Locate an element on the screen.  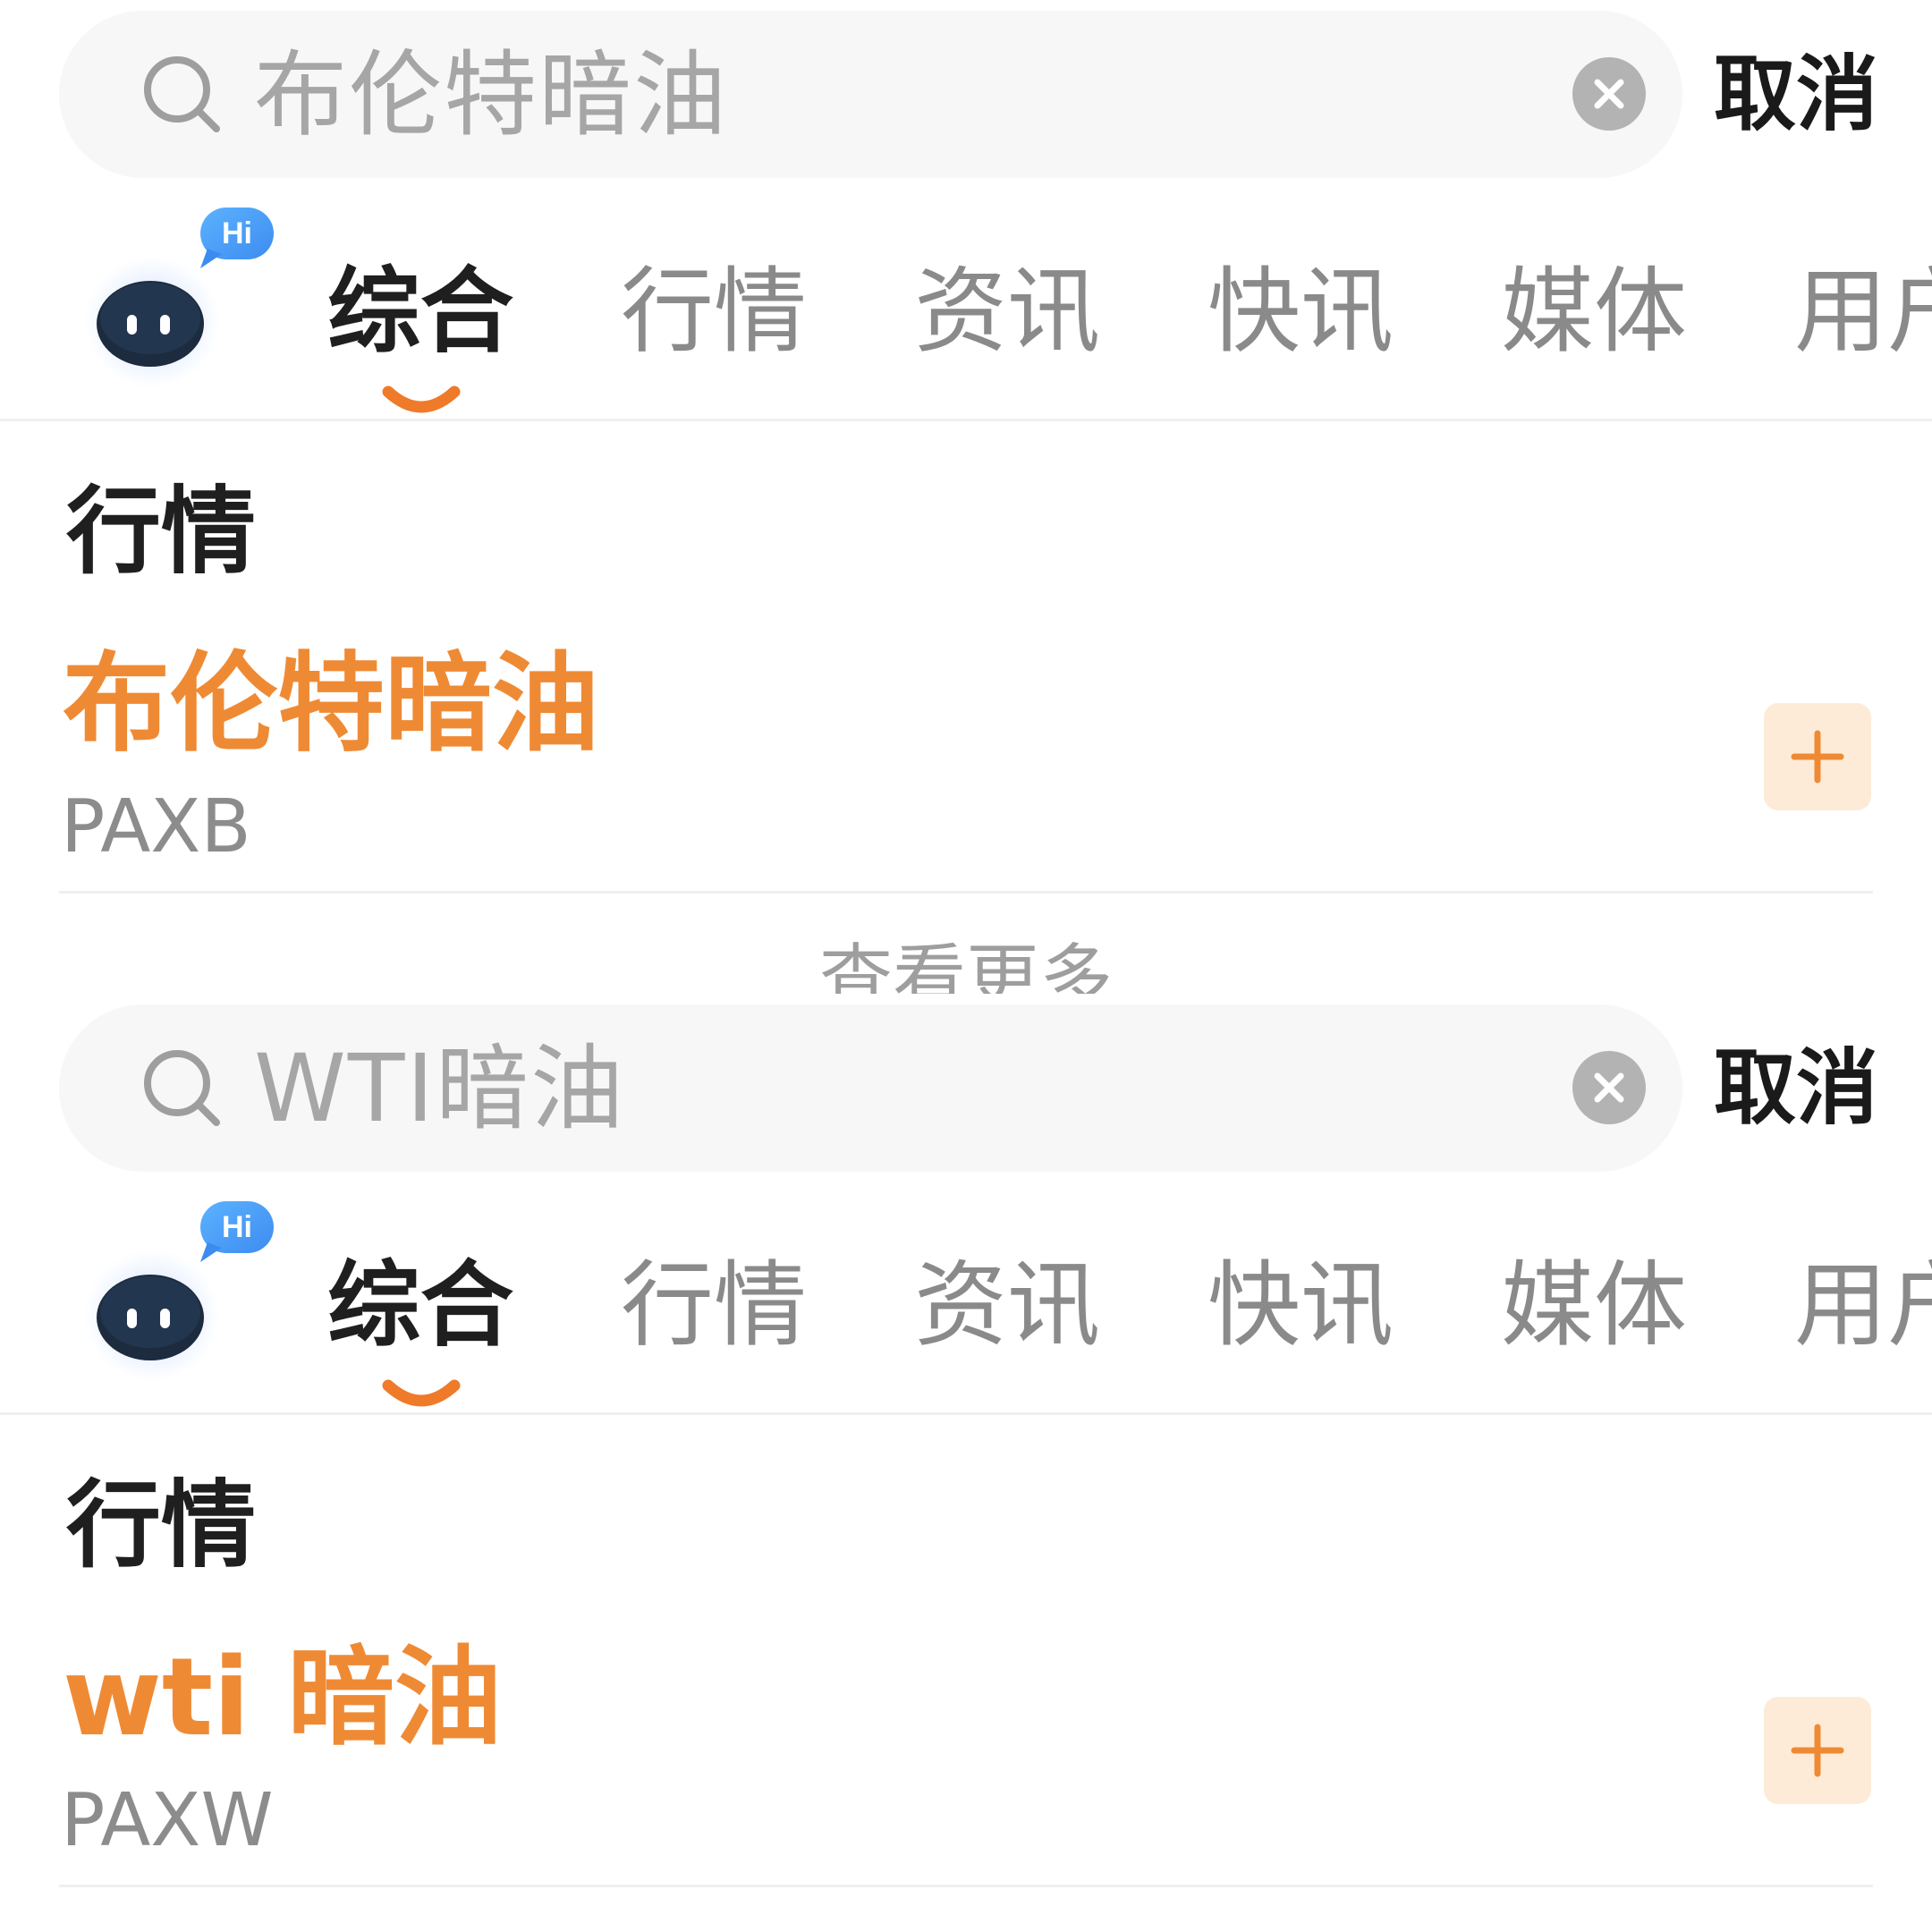
search-query: WTI暗油 is located at coordinates (439, 1088).